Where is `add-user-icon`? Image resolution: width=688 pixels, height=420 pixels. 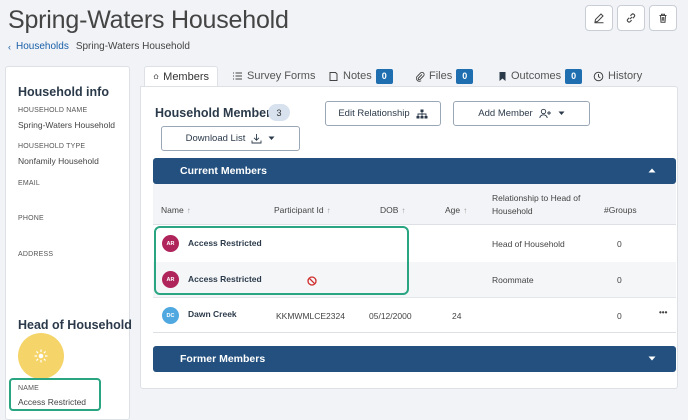 add-user-icon is located at coordinates (545, 113).